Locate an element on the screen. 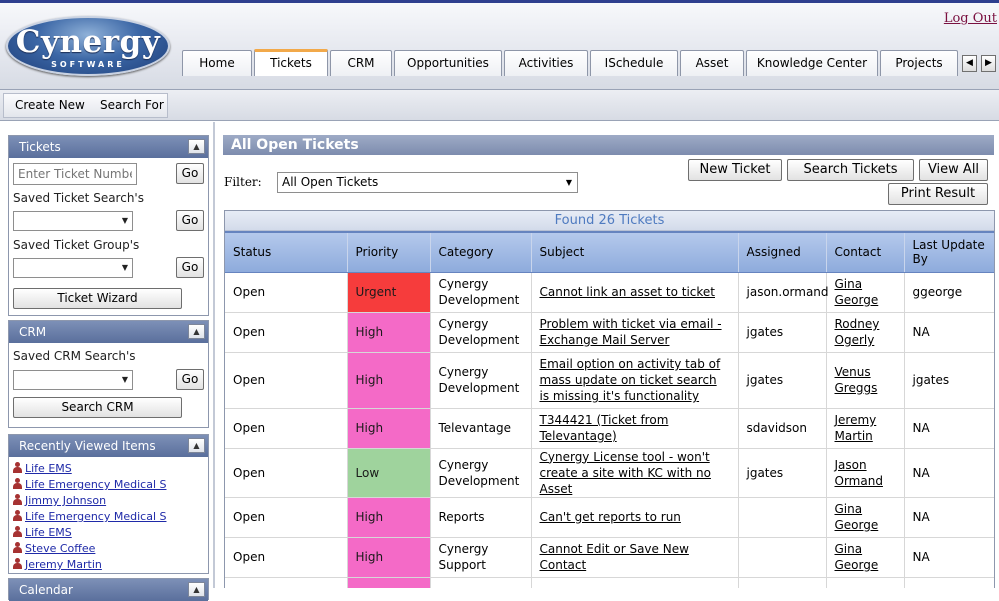 This screenshot has height=601, width=999. recent-item: Steve Coffee is located at coordinates (108, 549).